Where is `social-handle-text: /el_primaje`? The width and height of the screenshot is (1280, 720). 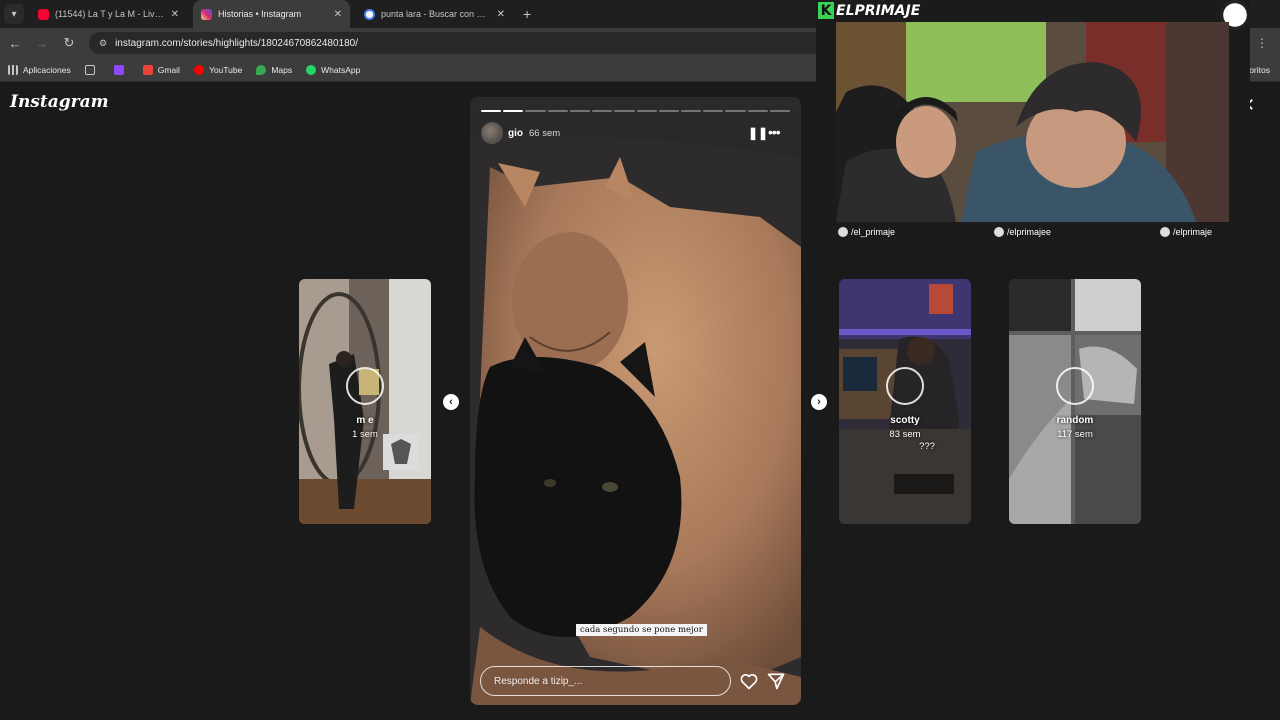
social-handle-text: /el_primaje is located at coordinates (873, 232).